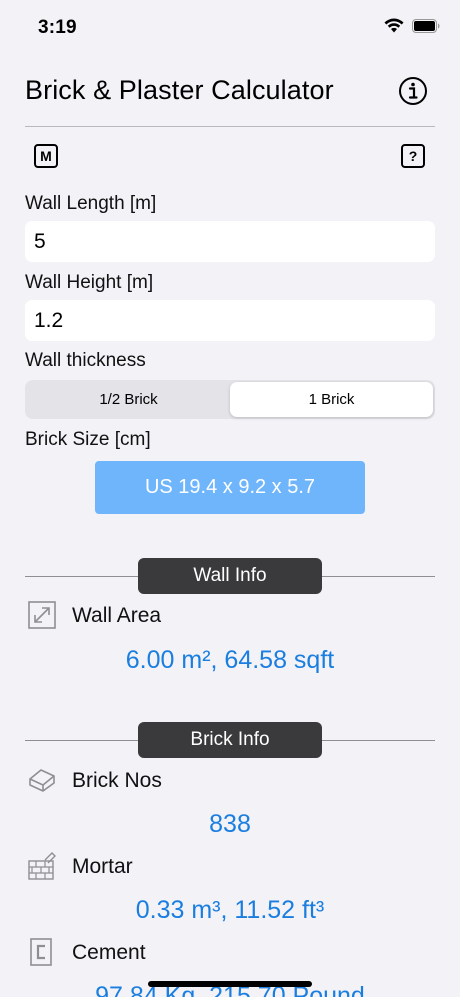  What do you see at coordinates (230, 984) in the screenshot?
I see `home-indicator` at bounding box center [230, 984].